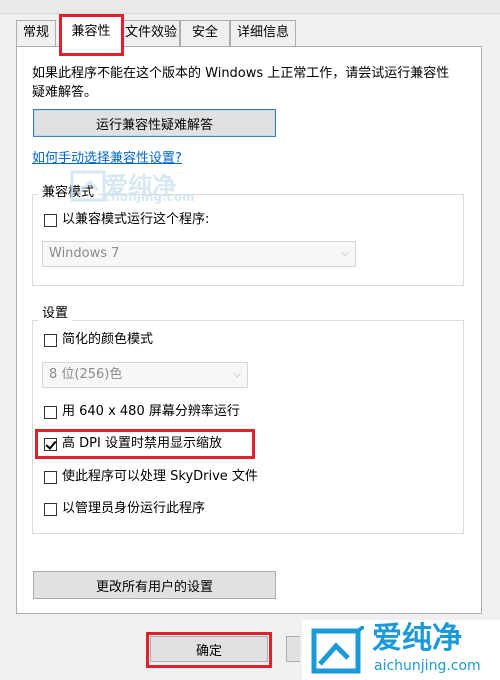 This screenshot has width=500, height=680. I want to click on tab-general: 常规, so click(36, 33).